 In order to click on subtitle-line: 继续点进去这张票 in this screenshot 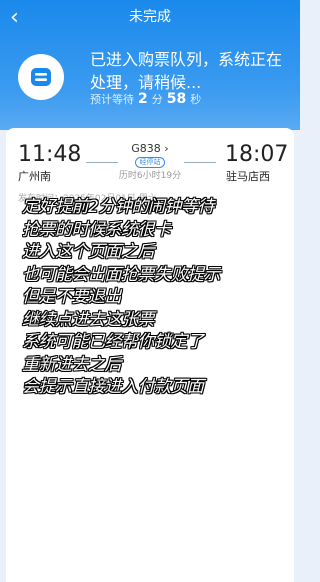, I will do `click(88, 319)`.